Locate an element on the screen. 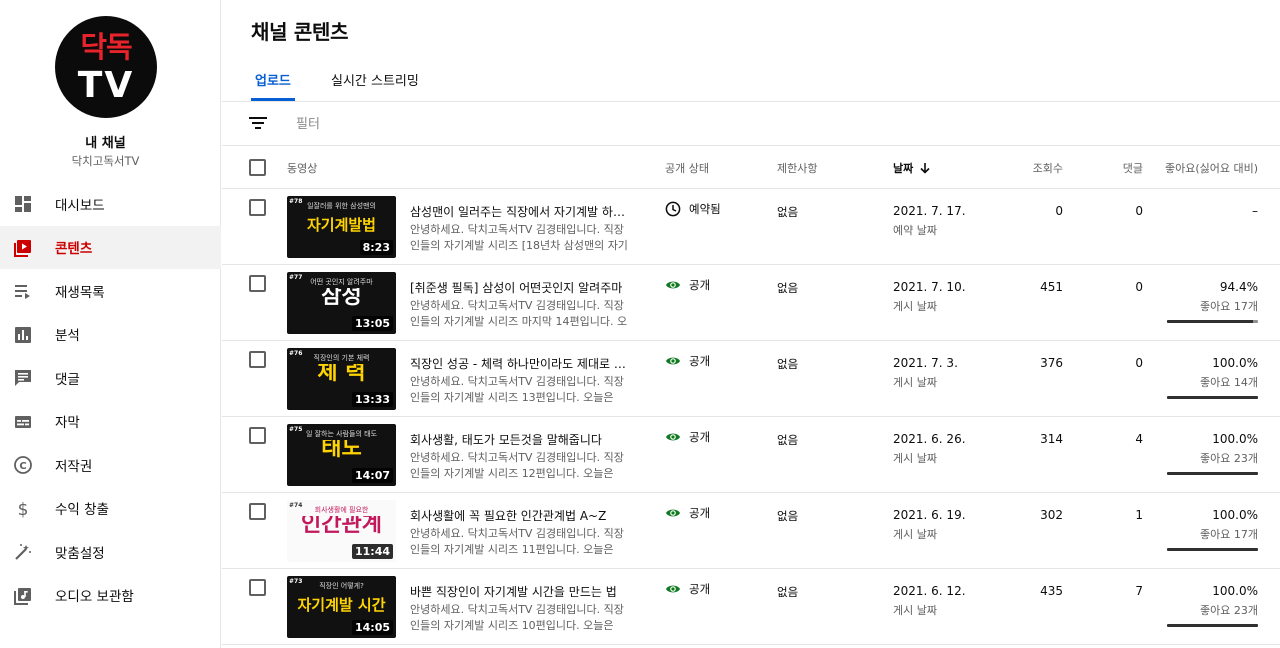 This screenshot has width=1280, height=648. tab-live: 실시간 스트리밍 is located at coordinates (375, 79).